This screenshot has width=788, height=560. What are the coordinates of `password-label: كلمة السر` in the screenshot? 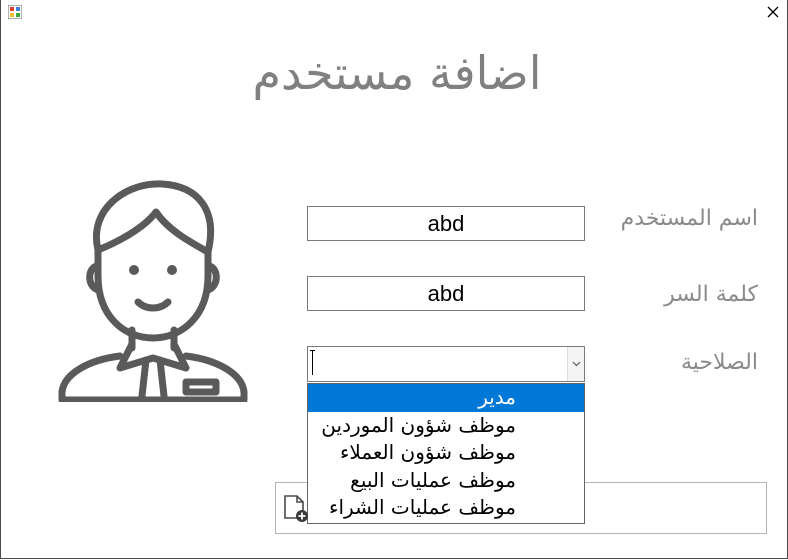 It's located at (711, 294).